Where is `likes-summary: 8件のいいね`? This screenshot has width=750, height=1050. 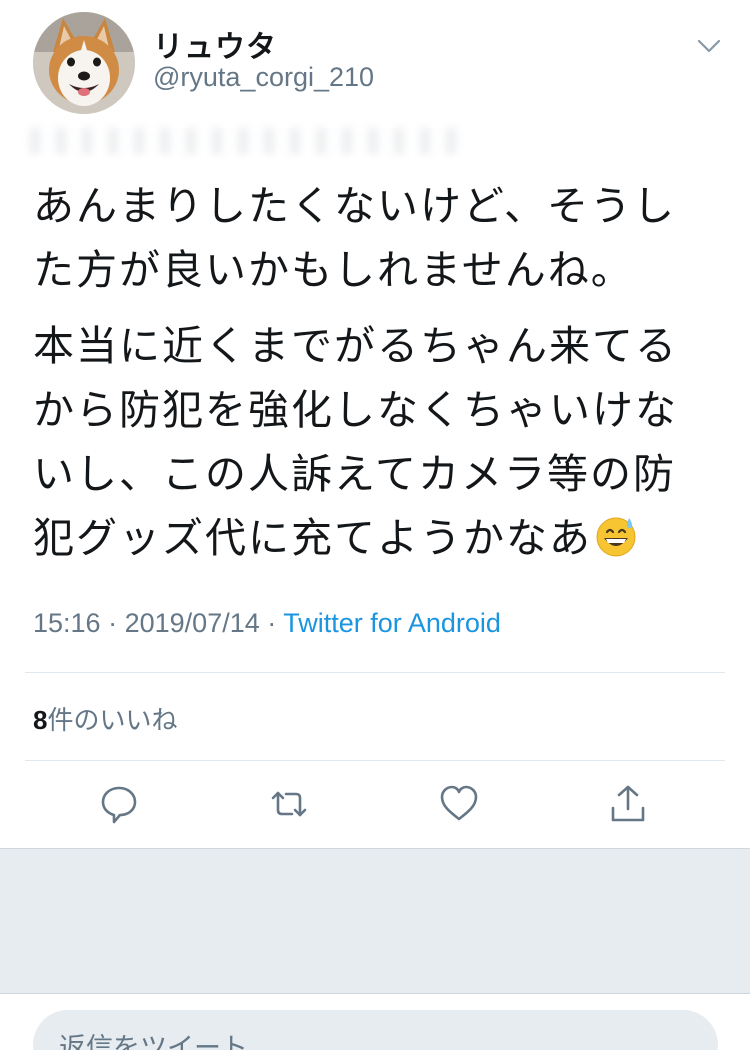 likes-summary: 8件のいいね is located at coordinates (105, 718).